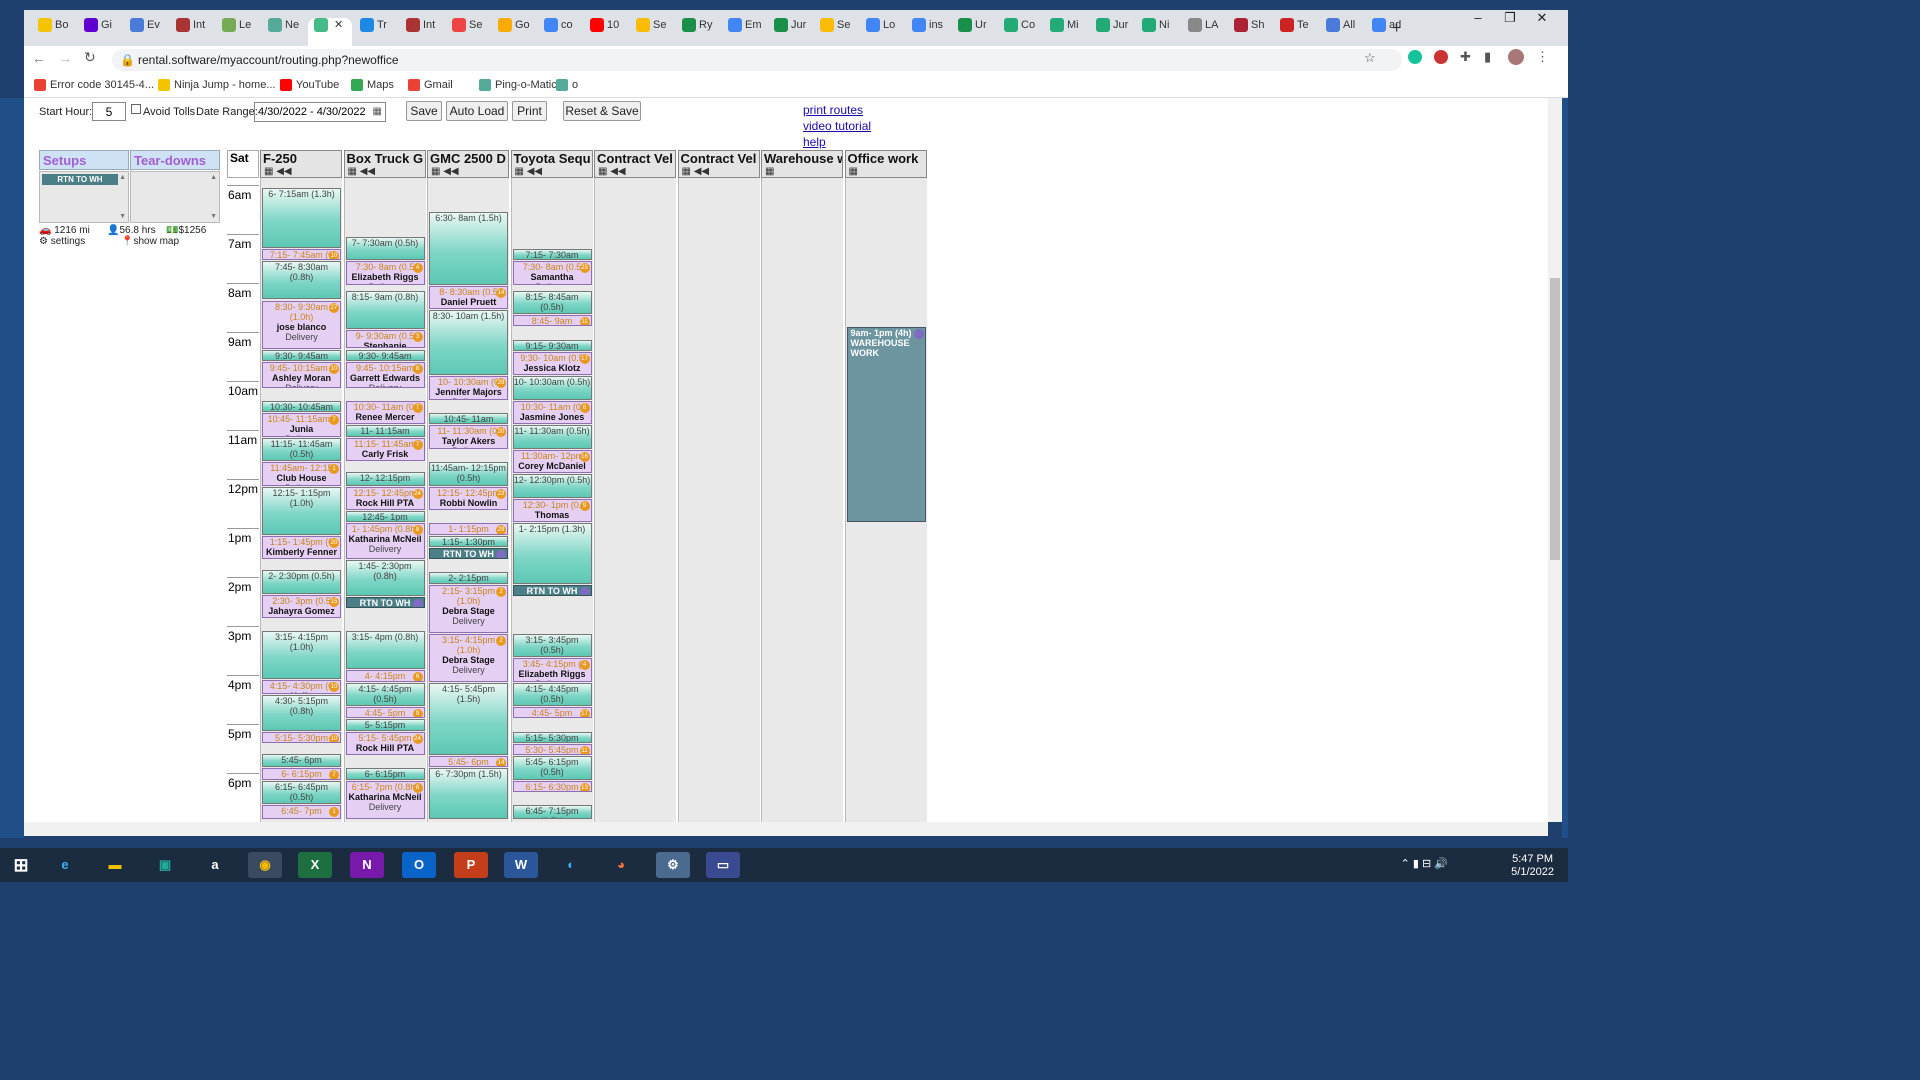 The height and width of the screenshot is (1080, 1920). I want to click on chrome-icon: ◉, so click(265, 865).